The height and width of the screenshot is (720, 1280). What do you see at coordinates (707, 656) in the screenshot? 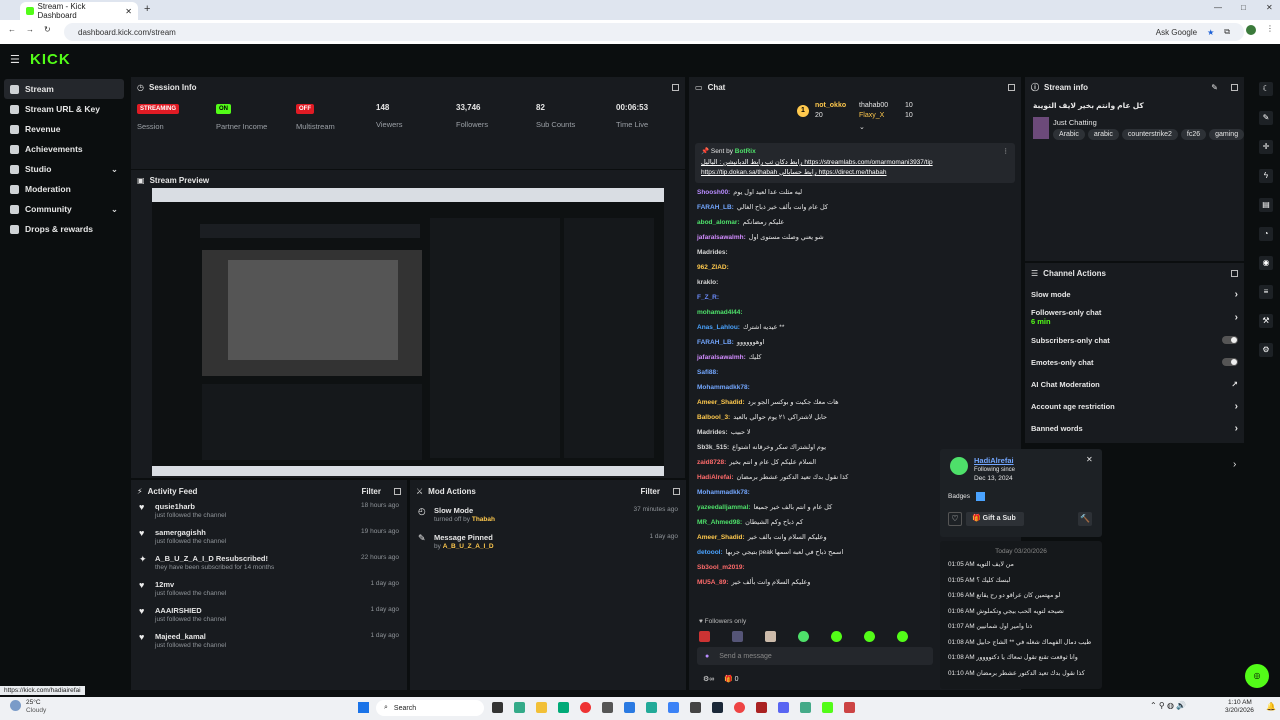
I see `mic-icon: ●` at bounding box center [707, 656].